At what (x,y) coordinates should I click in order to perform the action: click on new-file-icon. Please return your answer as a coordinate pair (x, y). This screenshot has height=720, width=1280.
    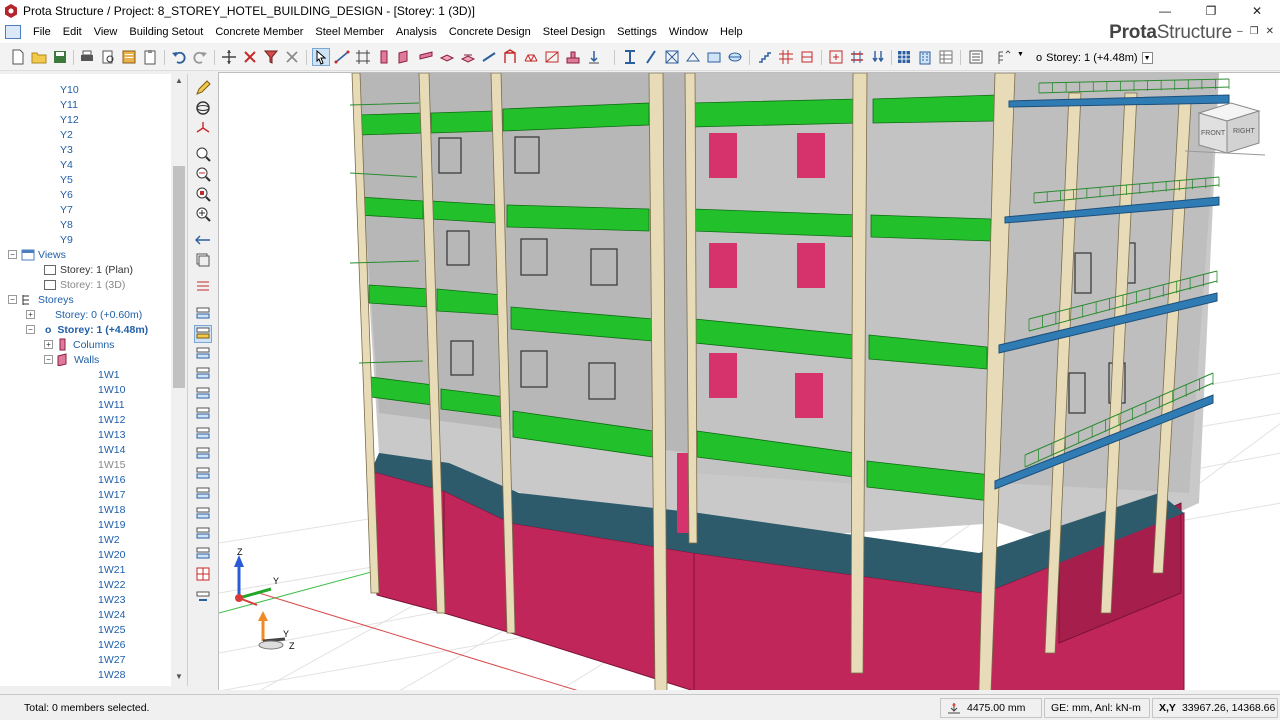
    Looking at the image, I should click on (18, 57).